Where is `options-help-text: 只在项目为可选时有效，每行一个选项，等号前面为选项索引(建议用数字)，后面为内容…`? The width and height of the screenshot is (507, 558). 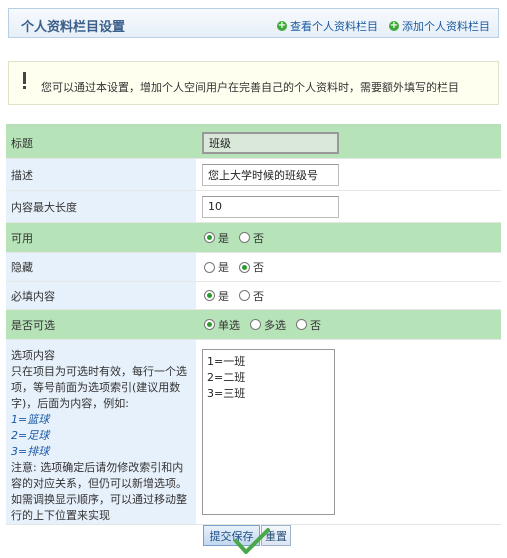
options-help-text: 只在项目为可选时有效，每行一个选项，等号前面为选项索引(建议用数字)，后面为内容… is located at coordinates (99, 387).